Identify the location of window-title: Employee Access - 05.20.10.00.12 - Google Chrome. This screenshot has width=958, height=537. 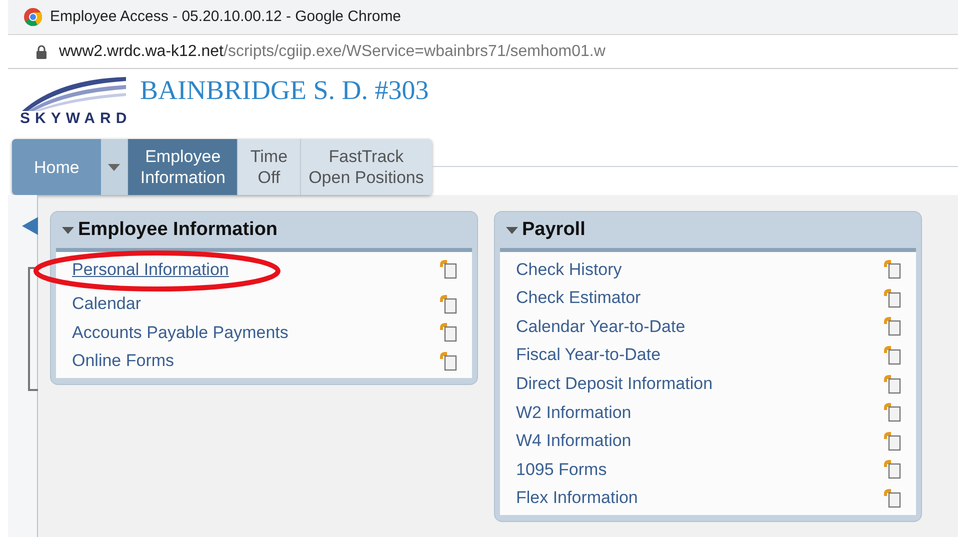
(226, 16).